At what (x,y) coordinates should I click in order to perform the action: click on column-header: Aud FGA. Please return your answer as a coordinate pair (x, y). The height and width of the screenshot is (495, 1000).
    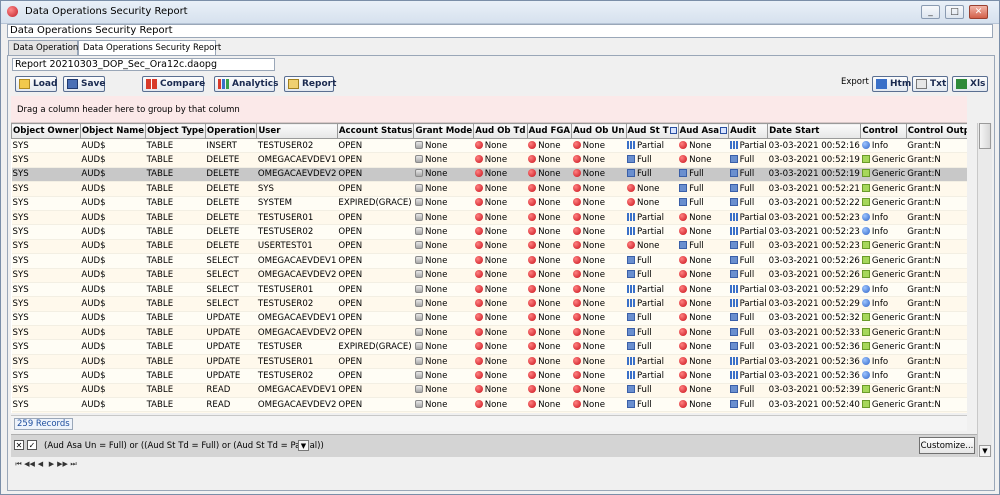
    Looking at the image, I should click on (549, 131).